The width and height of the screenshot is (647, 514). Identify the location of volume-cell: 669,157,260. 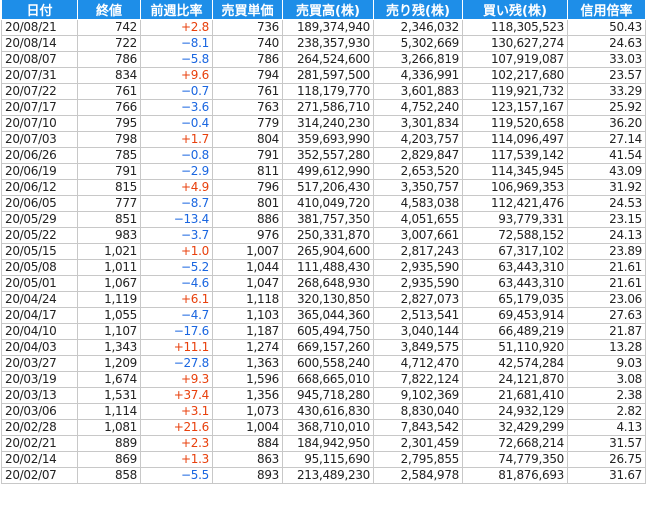
(328, 347).